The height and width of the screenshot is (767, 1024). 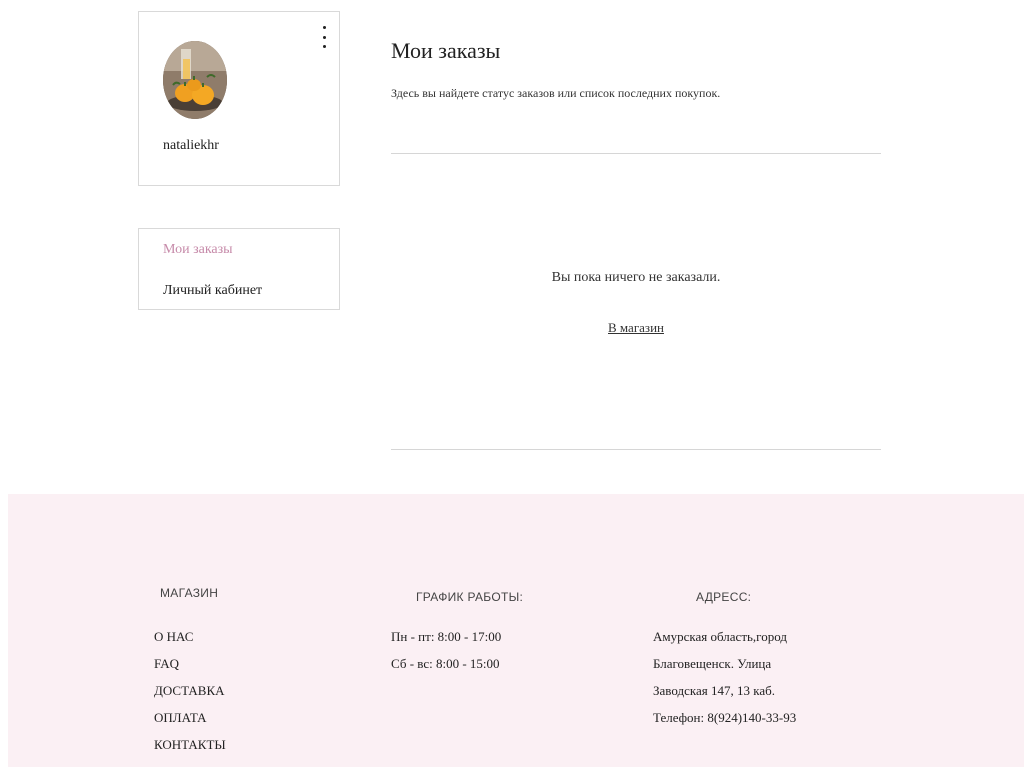 I want to click on footer-shop-links: О НАС FAQ ДОСТАВКА ОПЛАТА КОНТАКТЫ, so click(x=190, y=690).